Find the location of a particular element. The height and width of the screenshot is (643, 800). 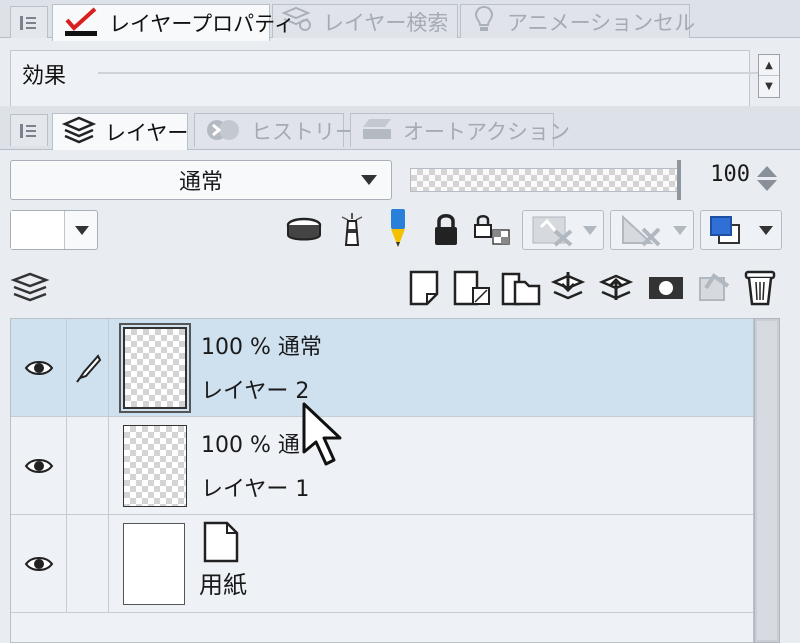

tab-label: レイヤー検索 is located at coordinates (386, 22).